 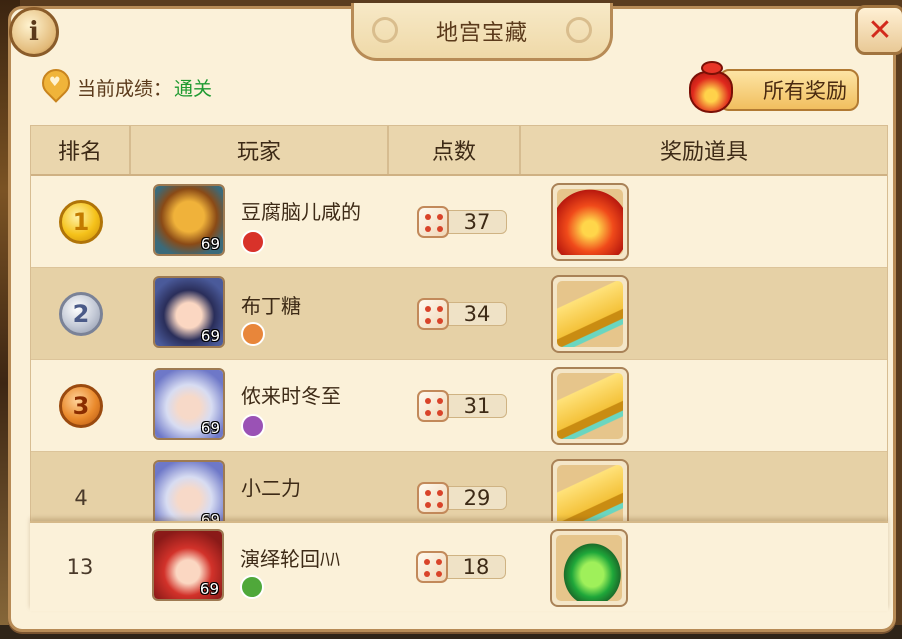 I want to click on rank-cell: 3, so click(x=81, y=406).